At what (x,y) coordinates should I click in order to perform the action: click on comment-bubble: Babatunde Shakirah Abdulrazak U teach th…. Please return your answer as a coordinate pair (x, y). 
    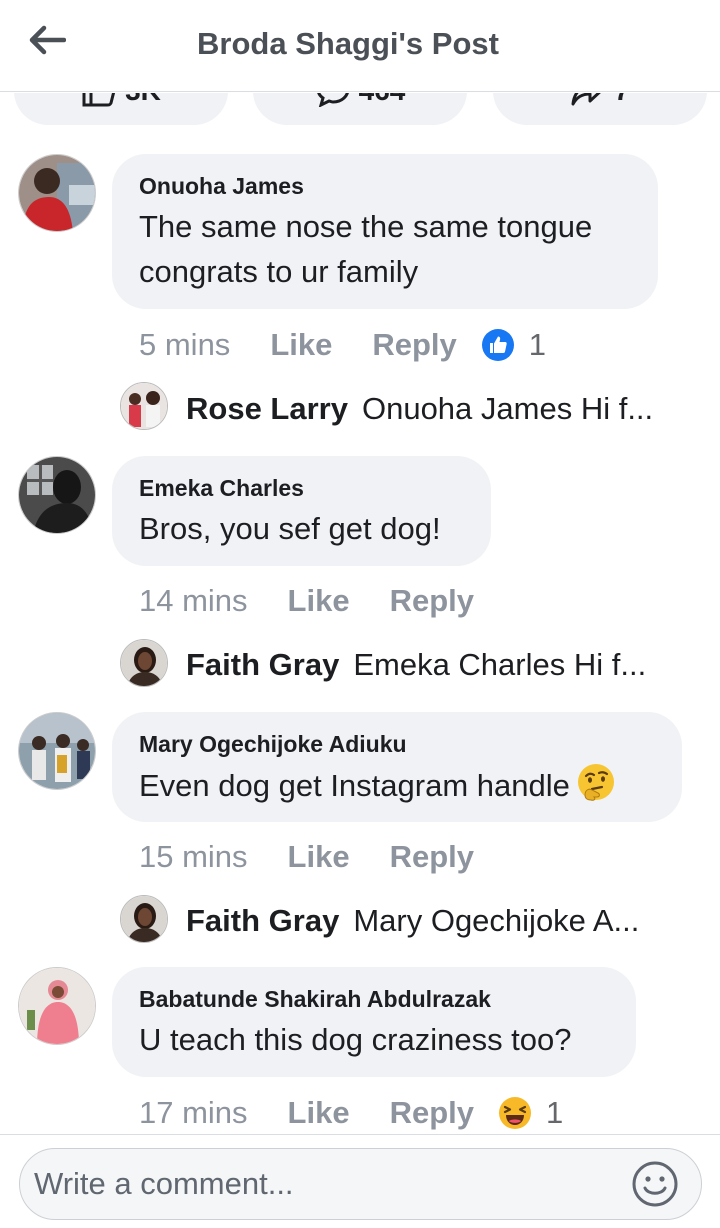
    Looking at the image, I should click on (374, 1022).